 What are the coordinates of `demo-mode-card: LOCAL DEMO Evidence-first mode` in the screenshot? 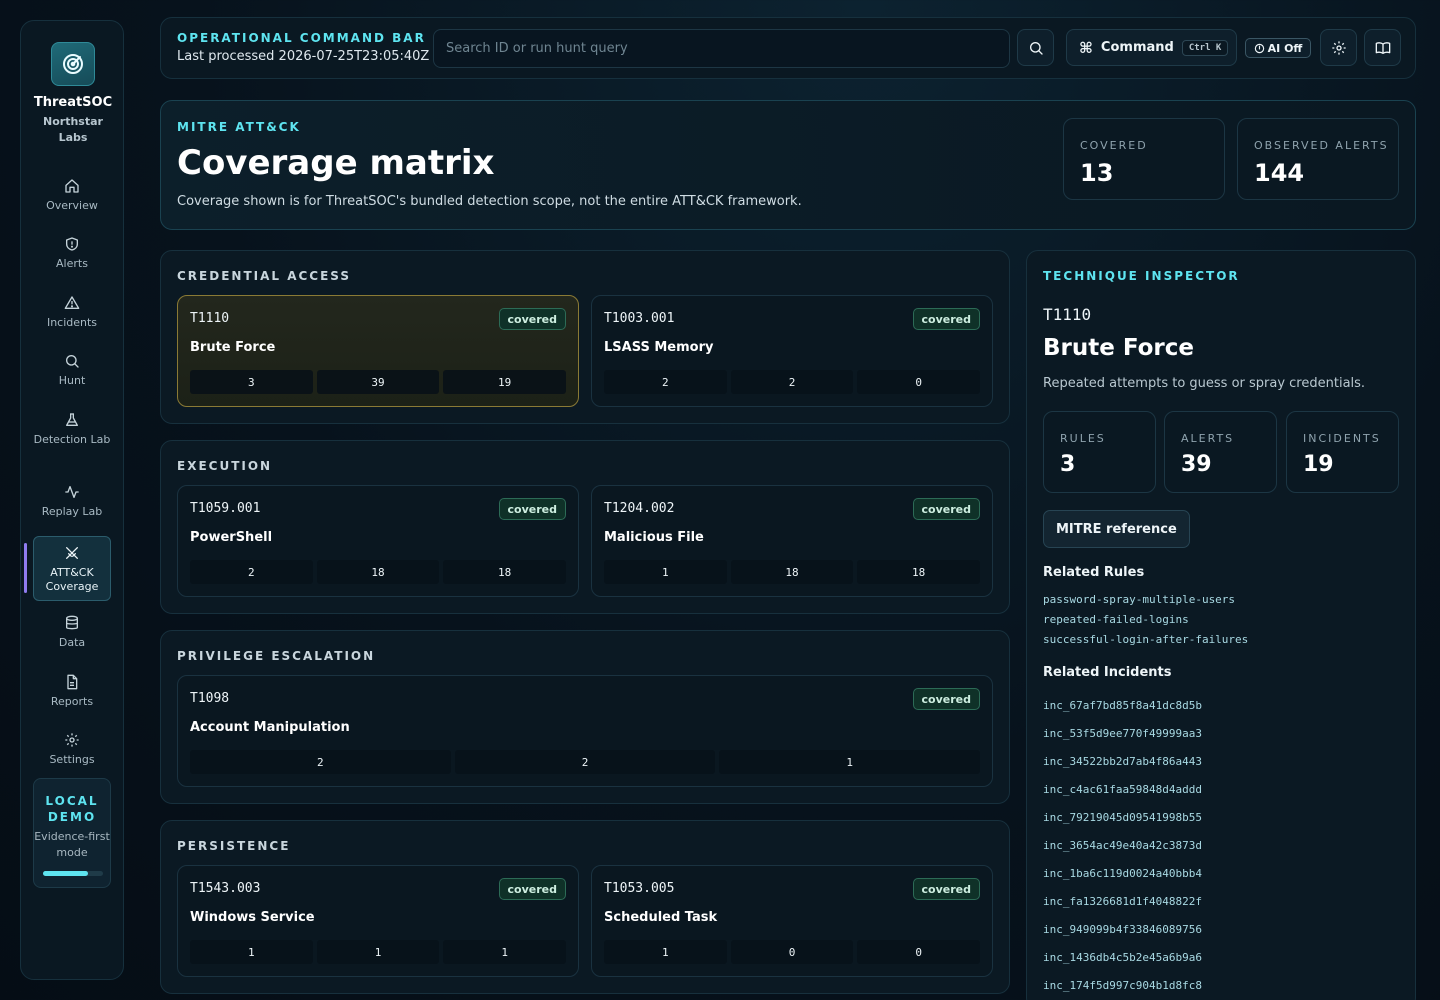 It's located at (72, 833).